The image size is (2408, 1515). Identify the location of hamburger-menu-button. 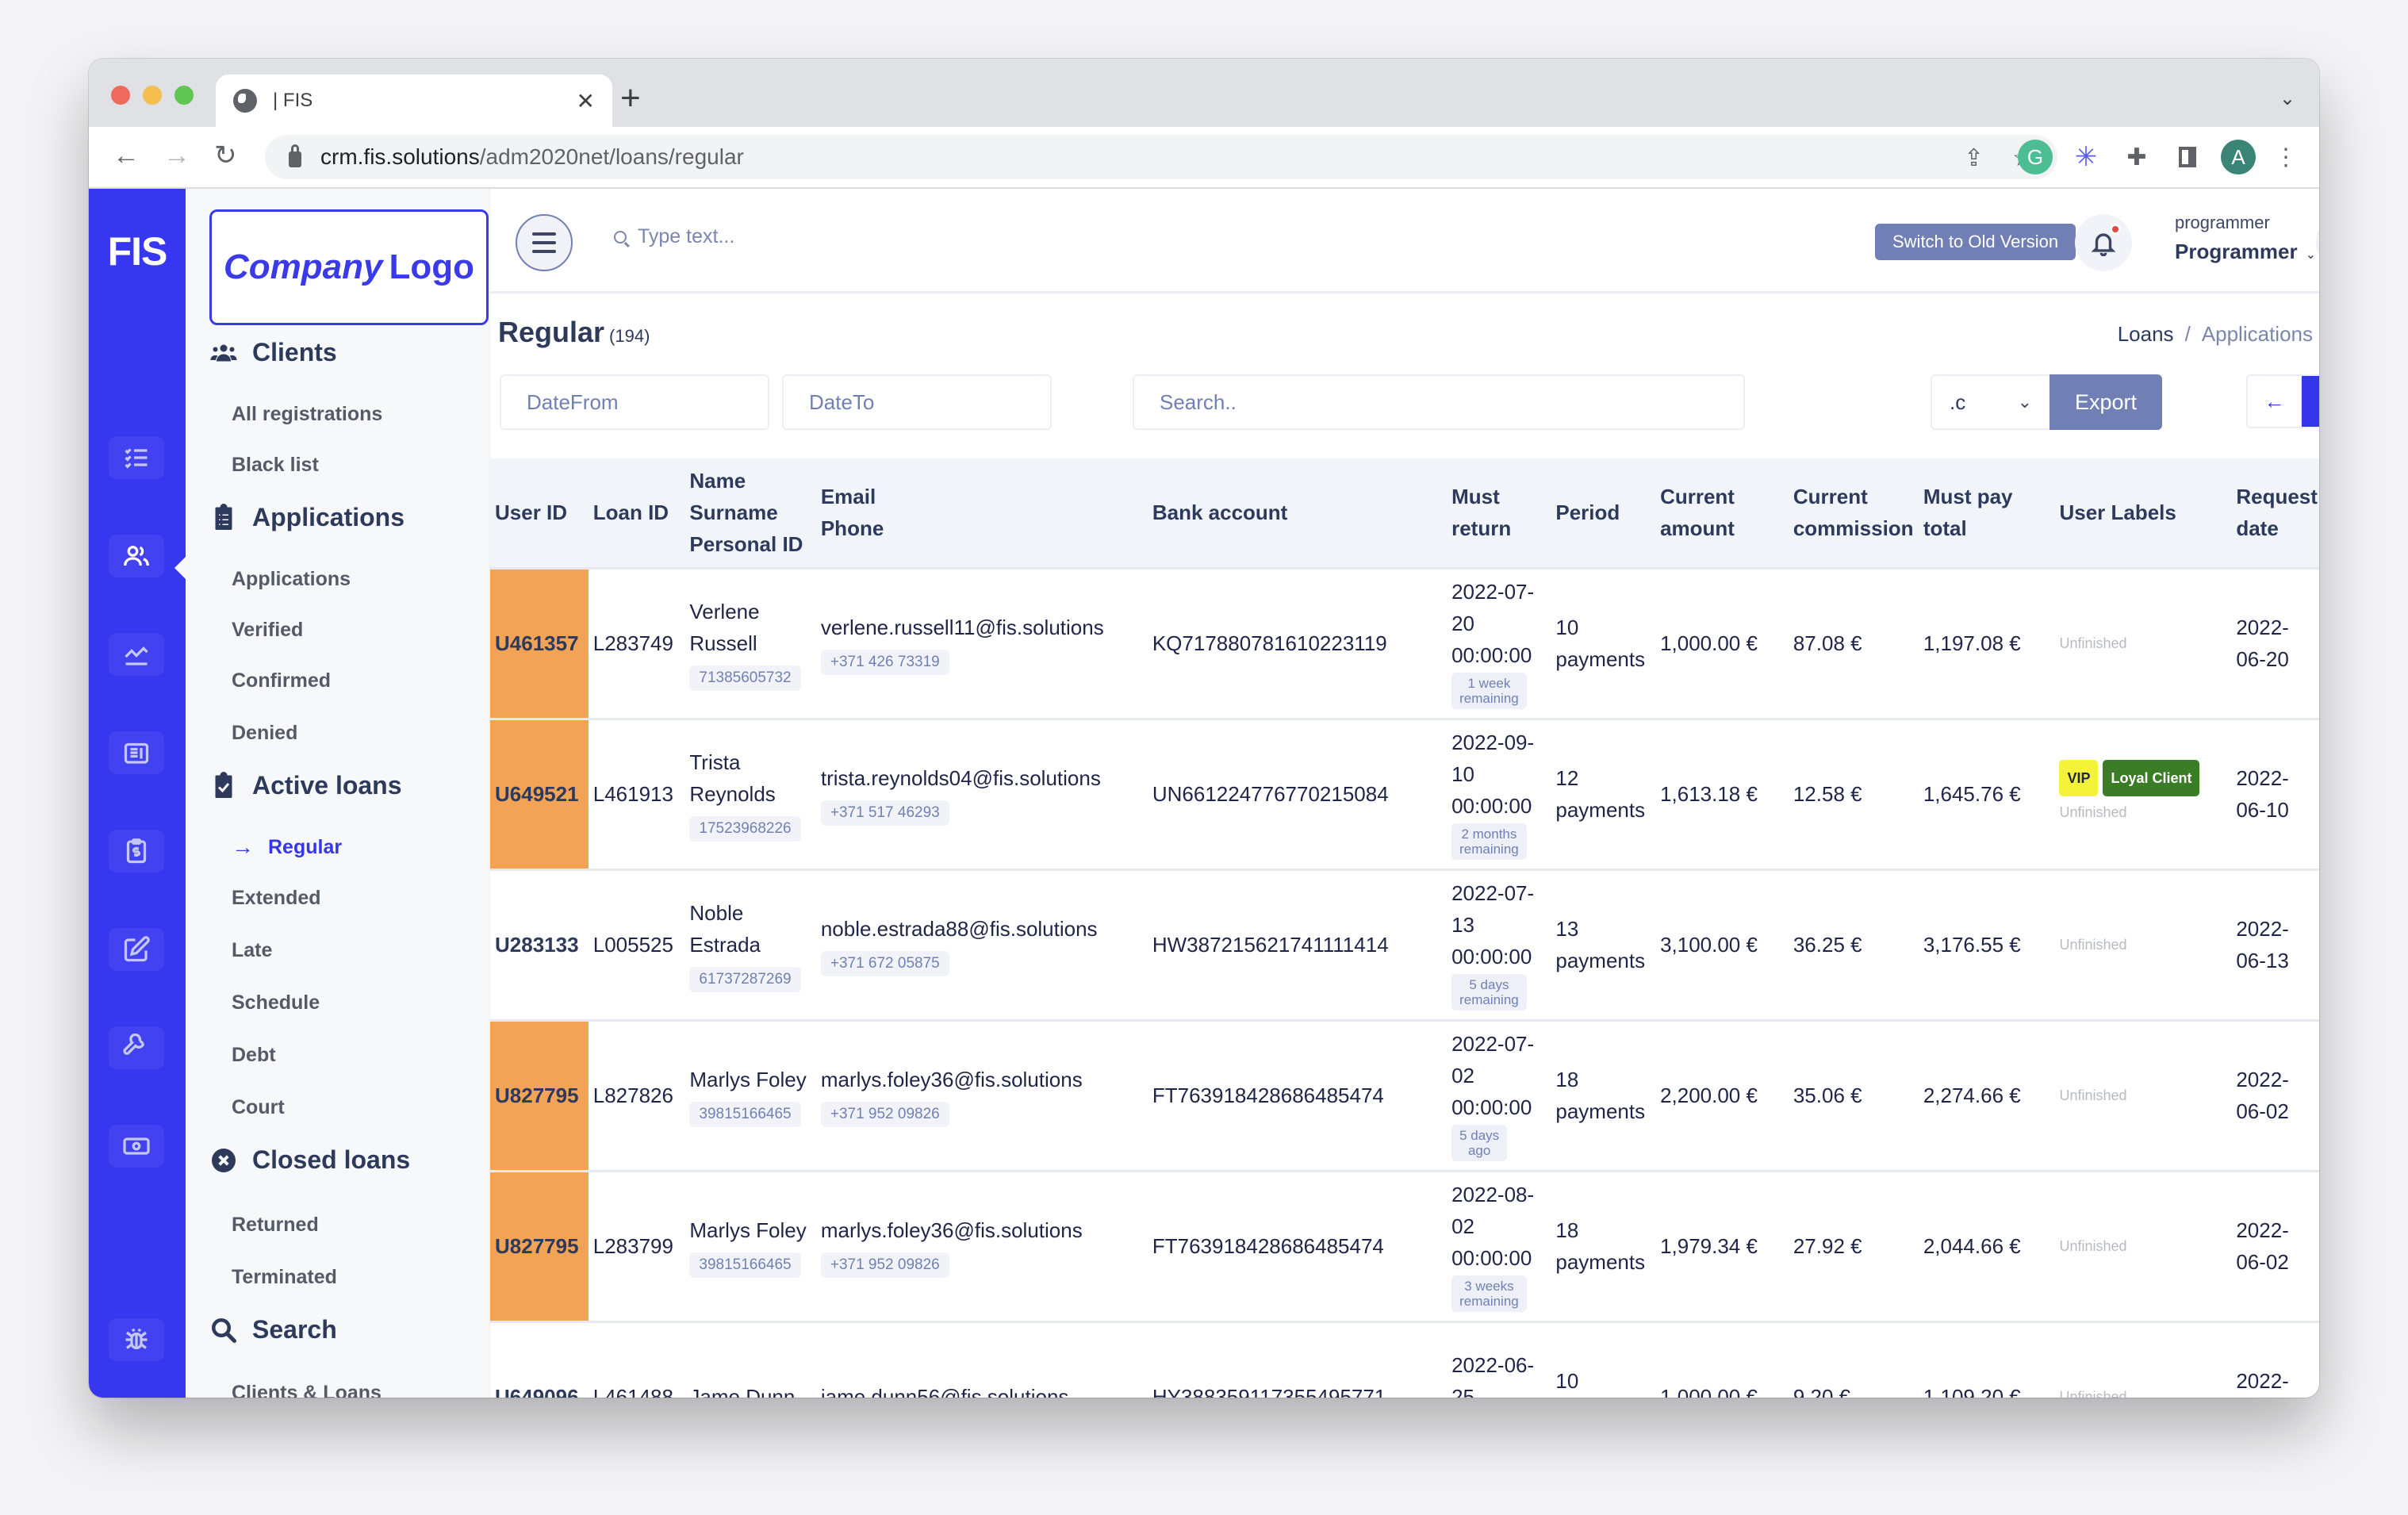
(544, 242).